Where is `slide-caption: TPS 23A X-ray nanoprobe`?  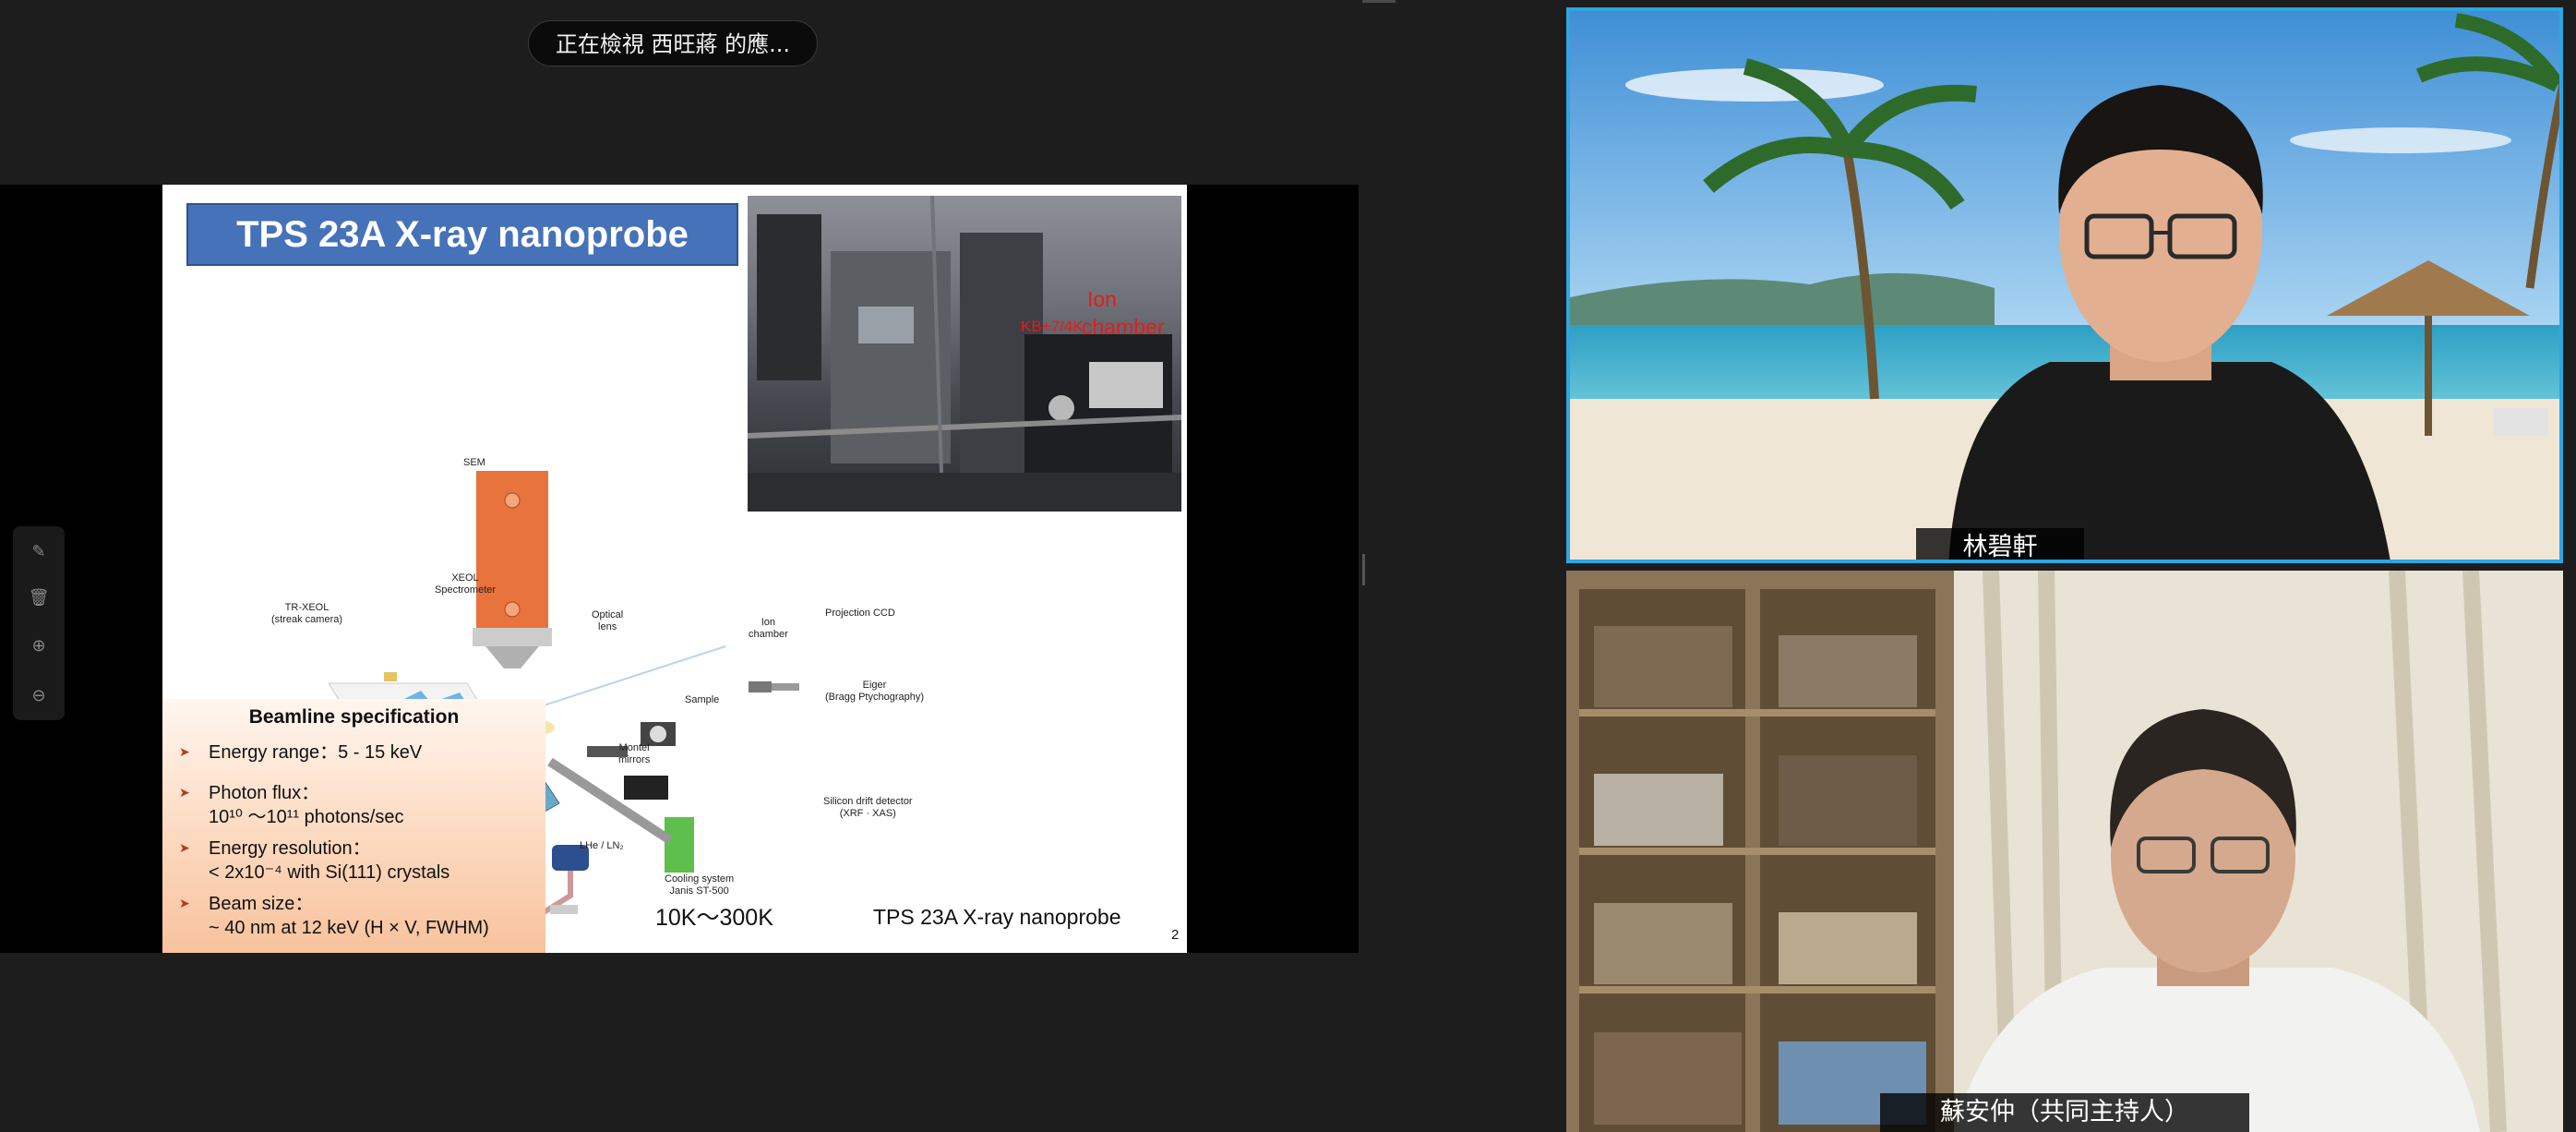 slide-caption: TPS 23A X-ray nanoprobe is located at coordinates (997, 917).